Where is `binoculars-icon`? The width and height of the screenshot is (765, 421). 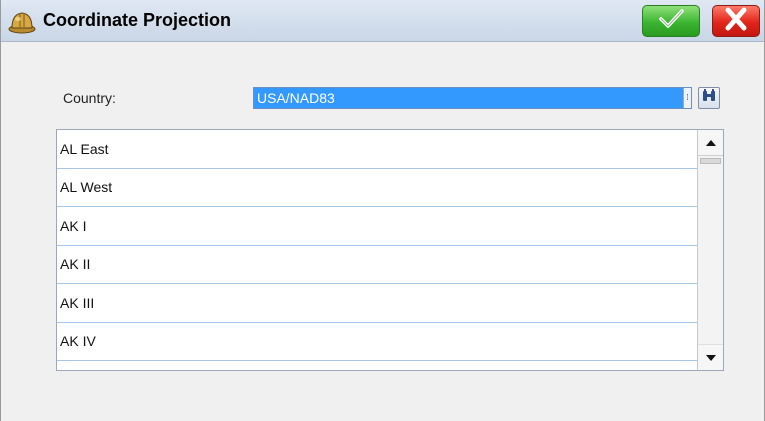 binoculars-icon is located at coordinates (709, 98).